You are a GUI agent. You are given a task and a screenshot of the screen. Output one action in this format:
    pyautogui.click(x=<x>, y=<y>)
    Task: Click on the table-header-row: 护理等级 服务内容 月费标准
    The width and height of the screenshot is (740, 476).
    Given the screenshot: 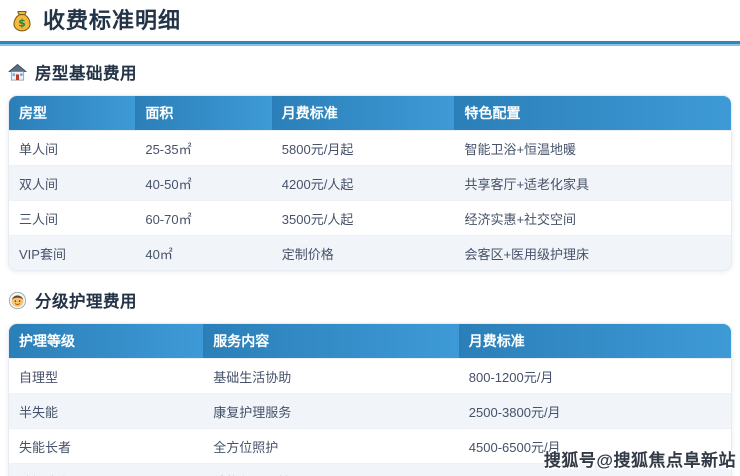 What is the action you would take?
    pyautogui.click(x=370, y=341)
    